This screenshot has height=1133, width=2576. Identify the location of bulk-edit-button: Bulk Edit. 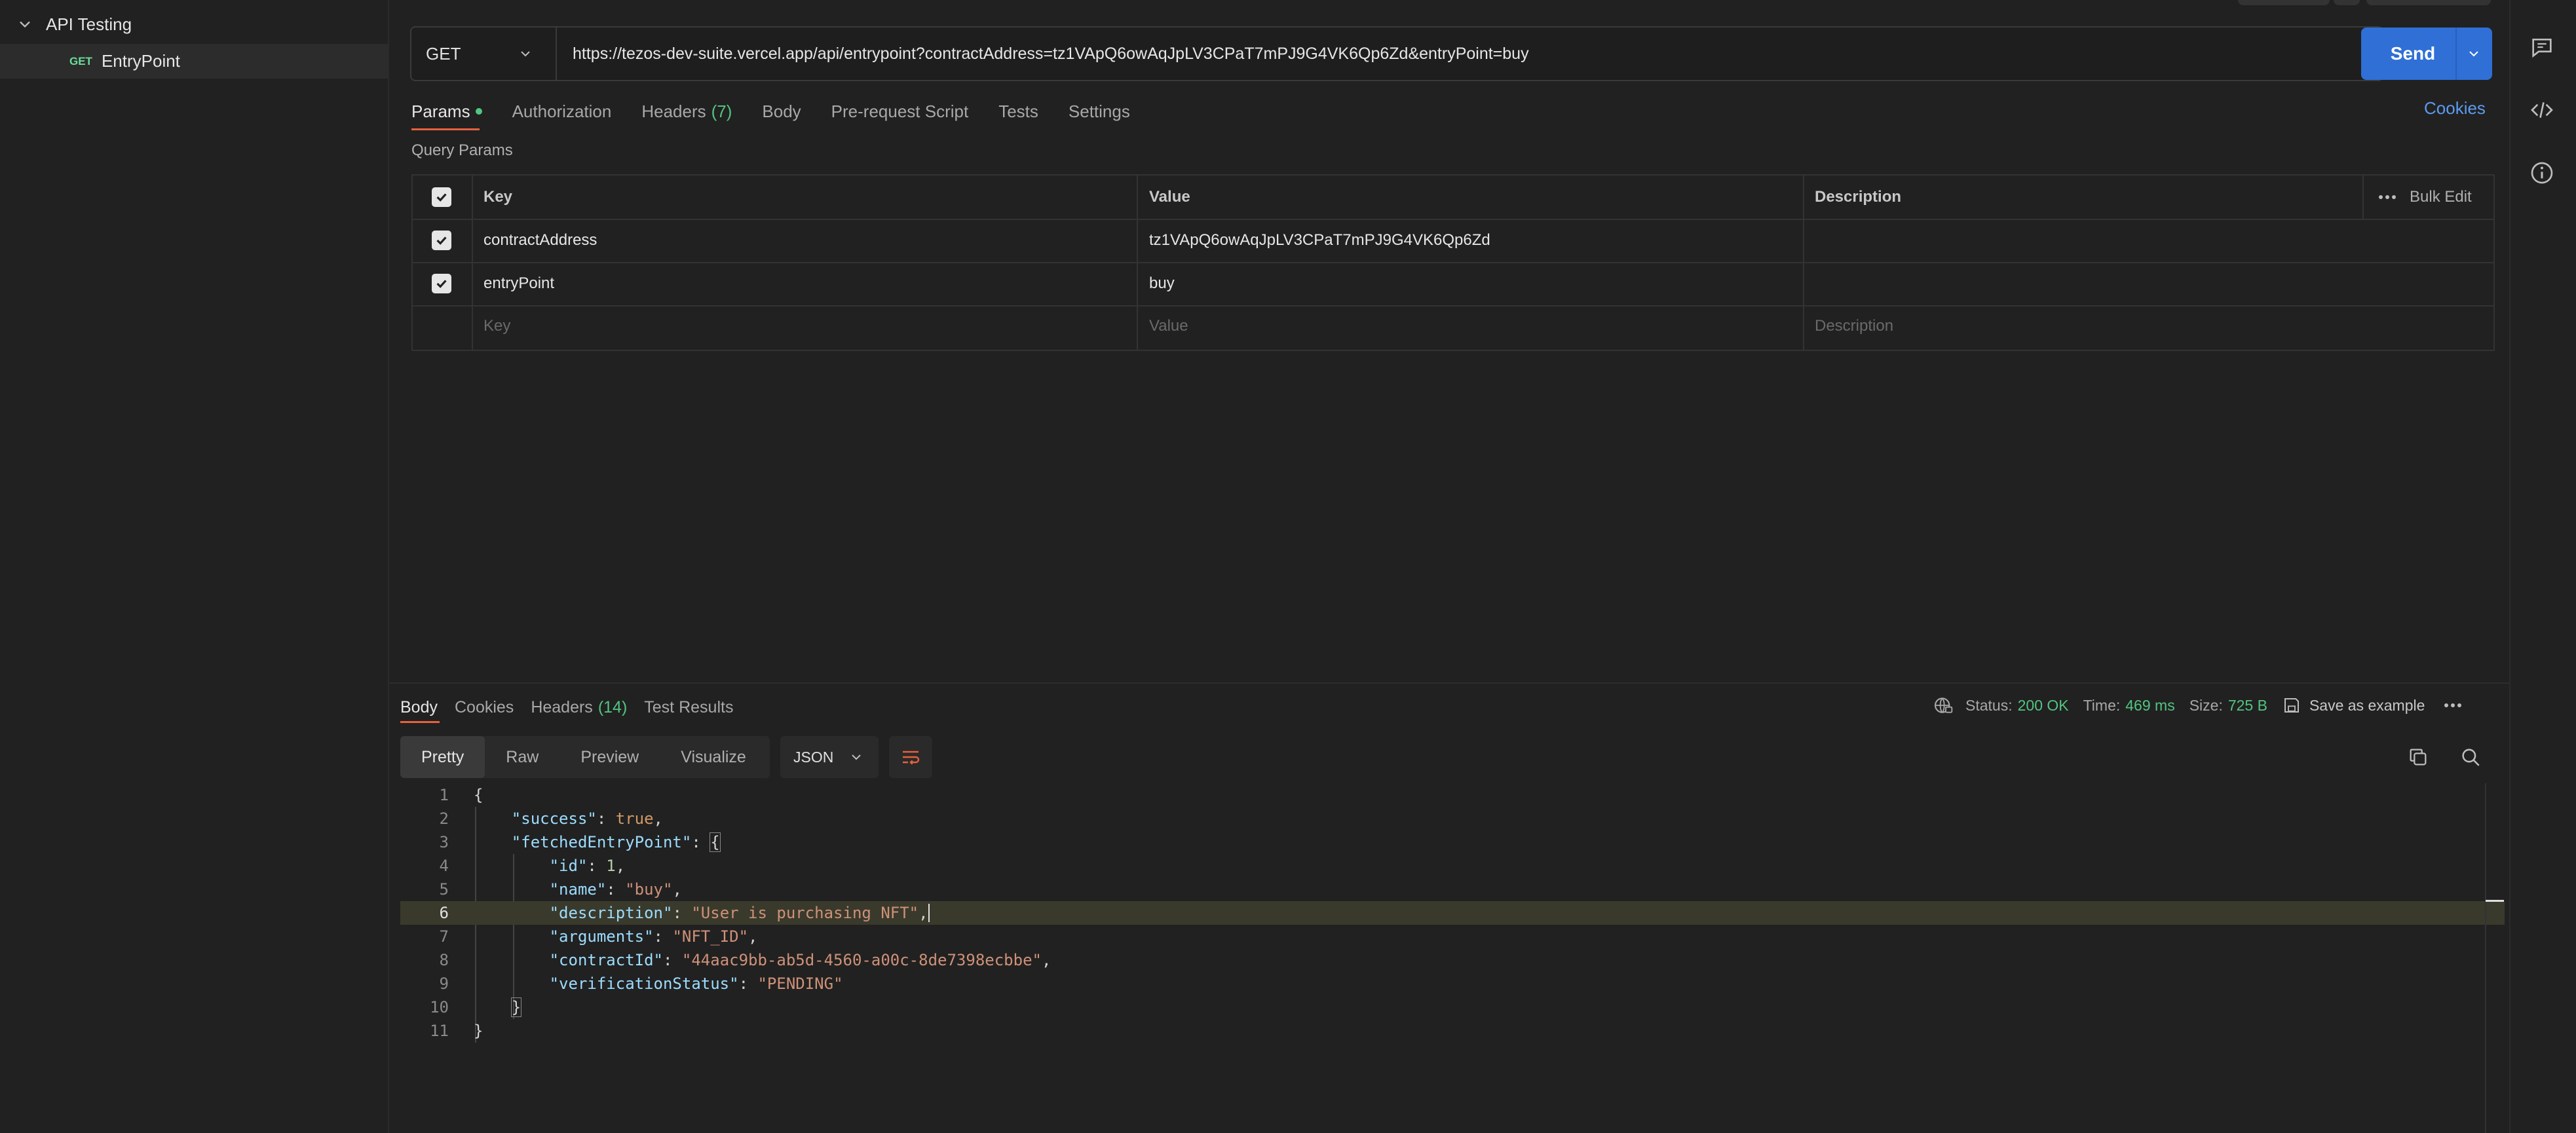
(2441, 197).